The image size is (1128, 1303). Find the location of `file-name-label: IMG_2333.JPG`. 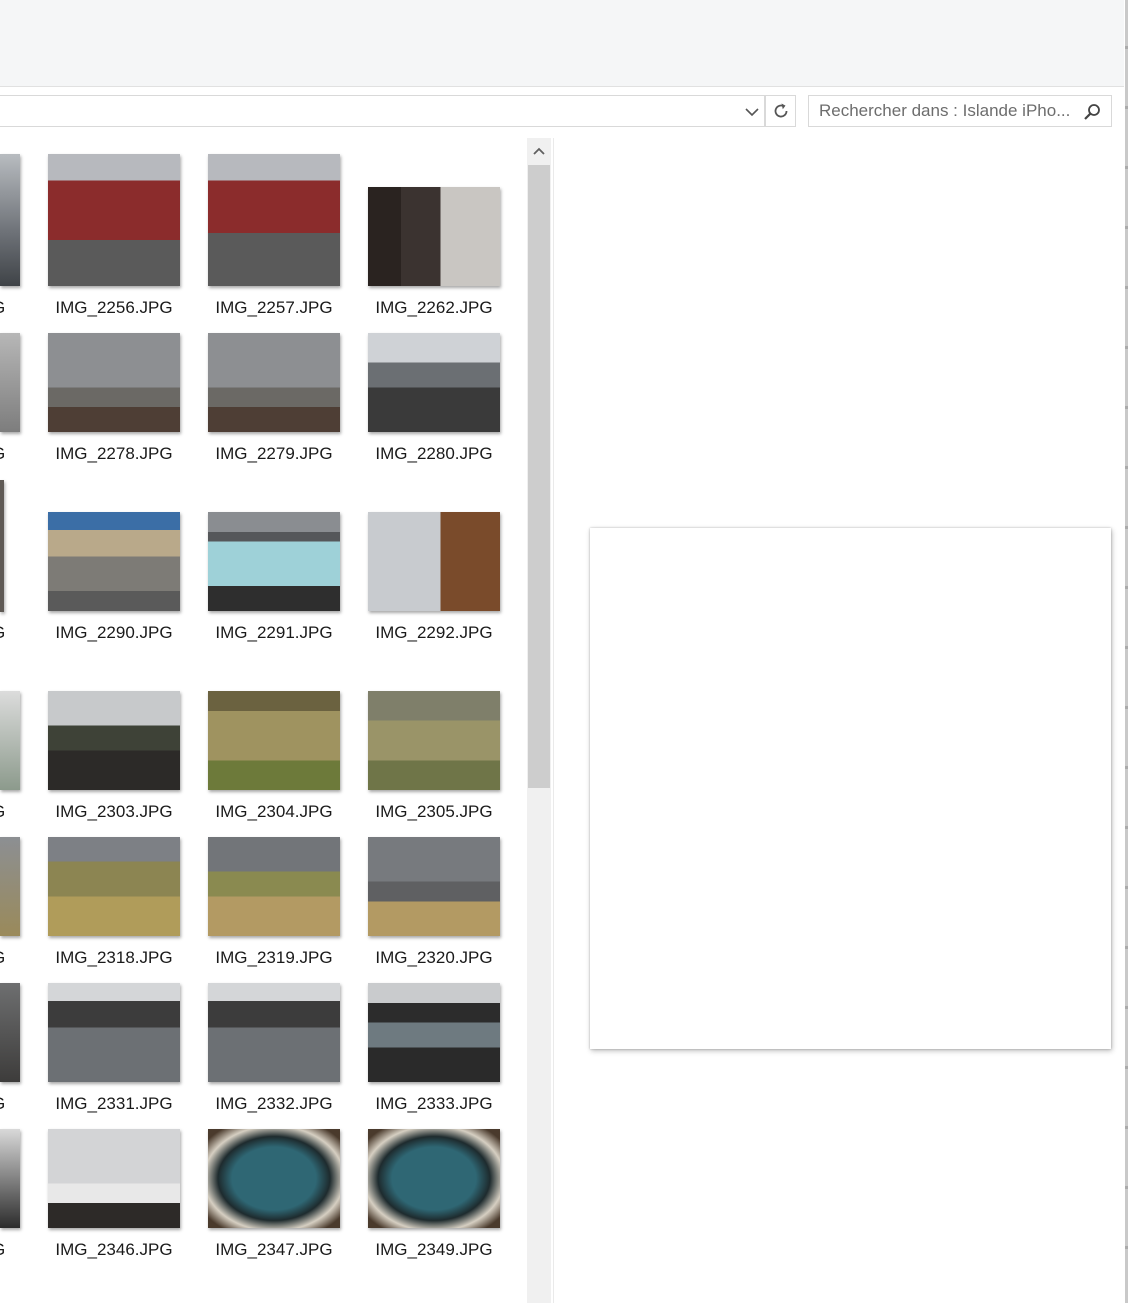

file-name-label: IMG_2333.JPG is located at coordinates (434, 1103).